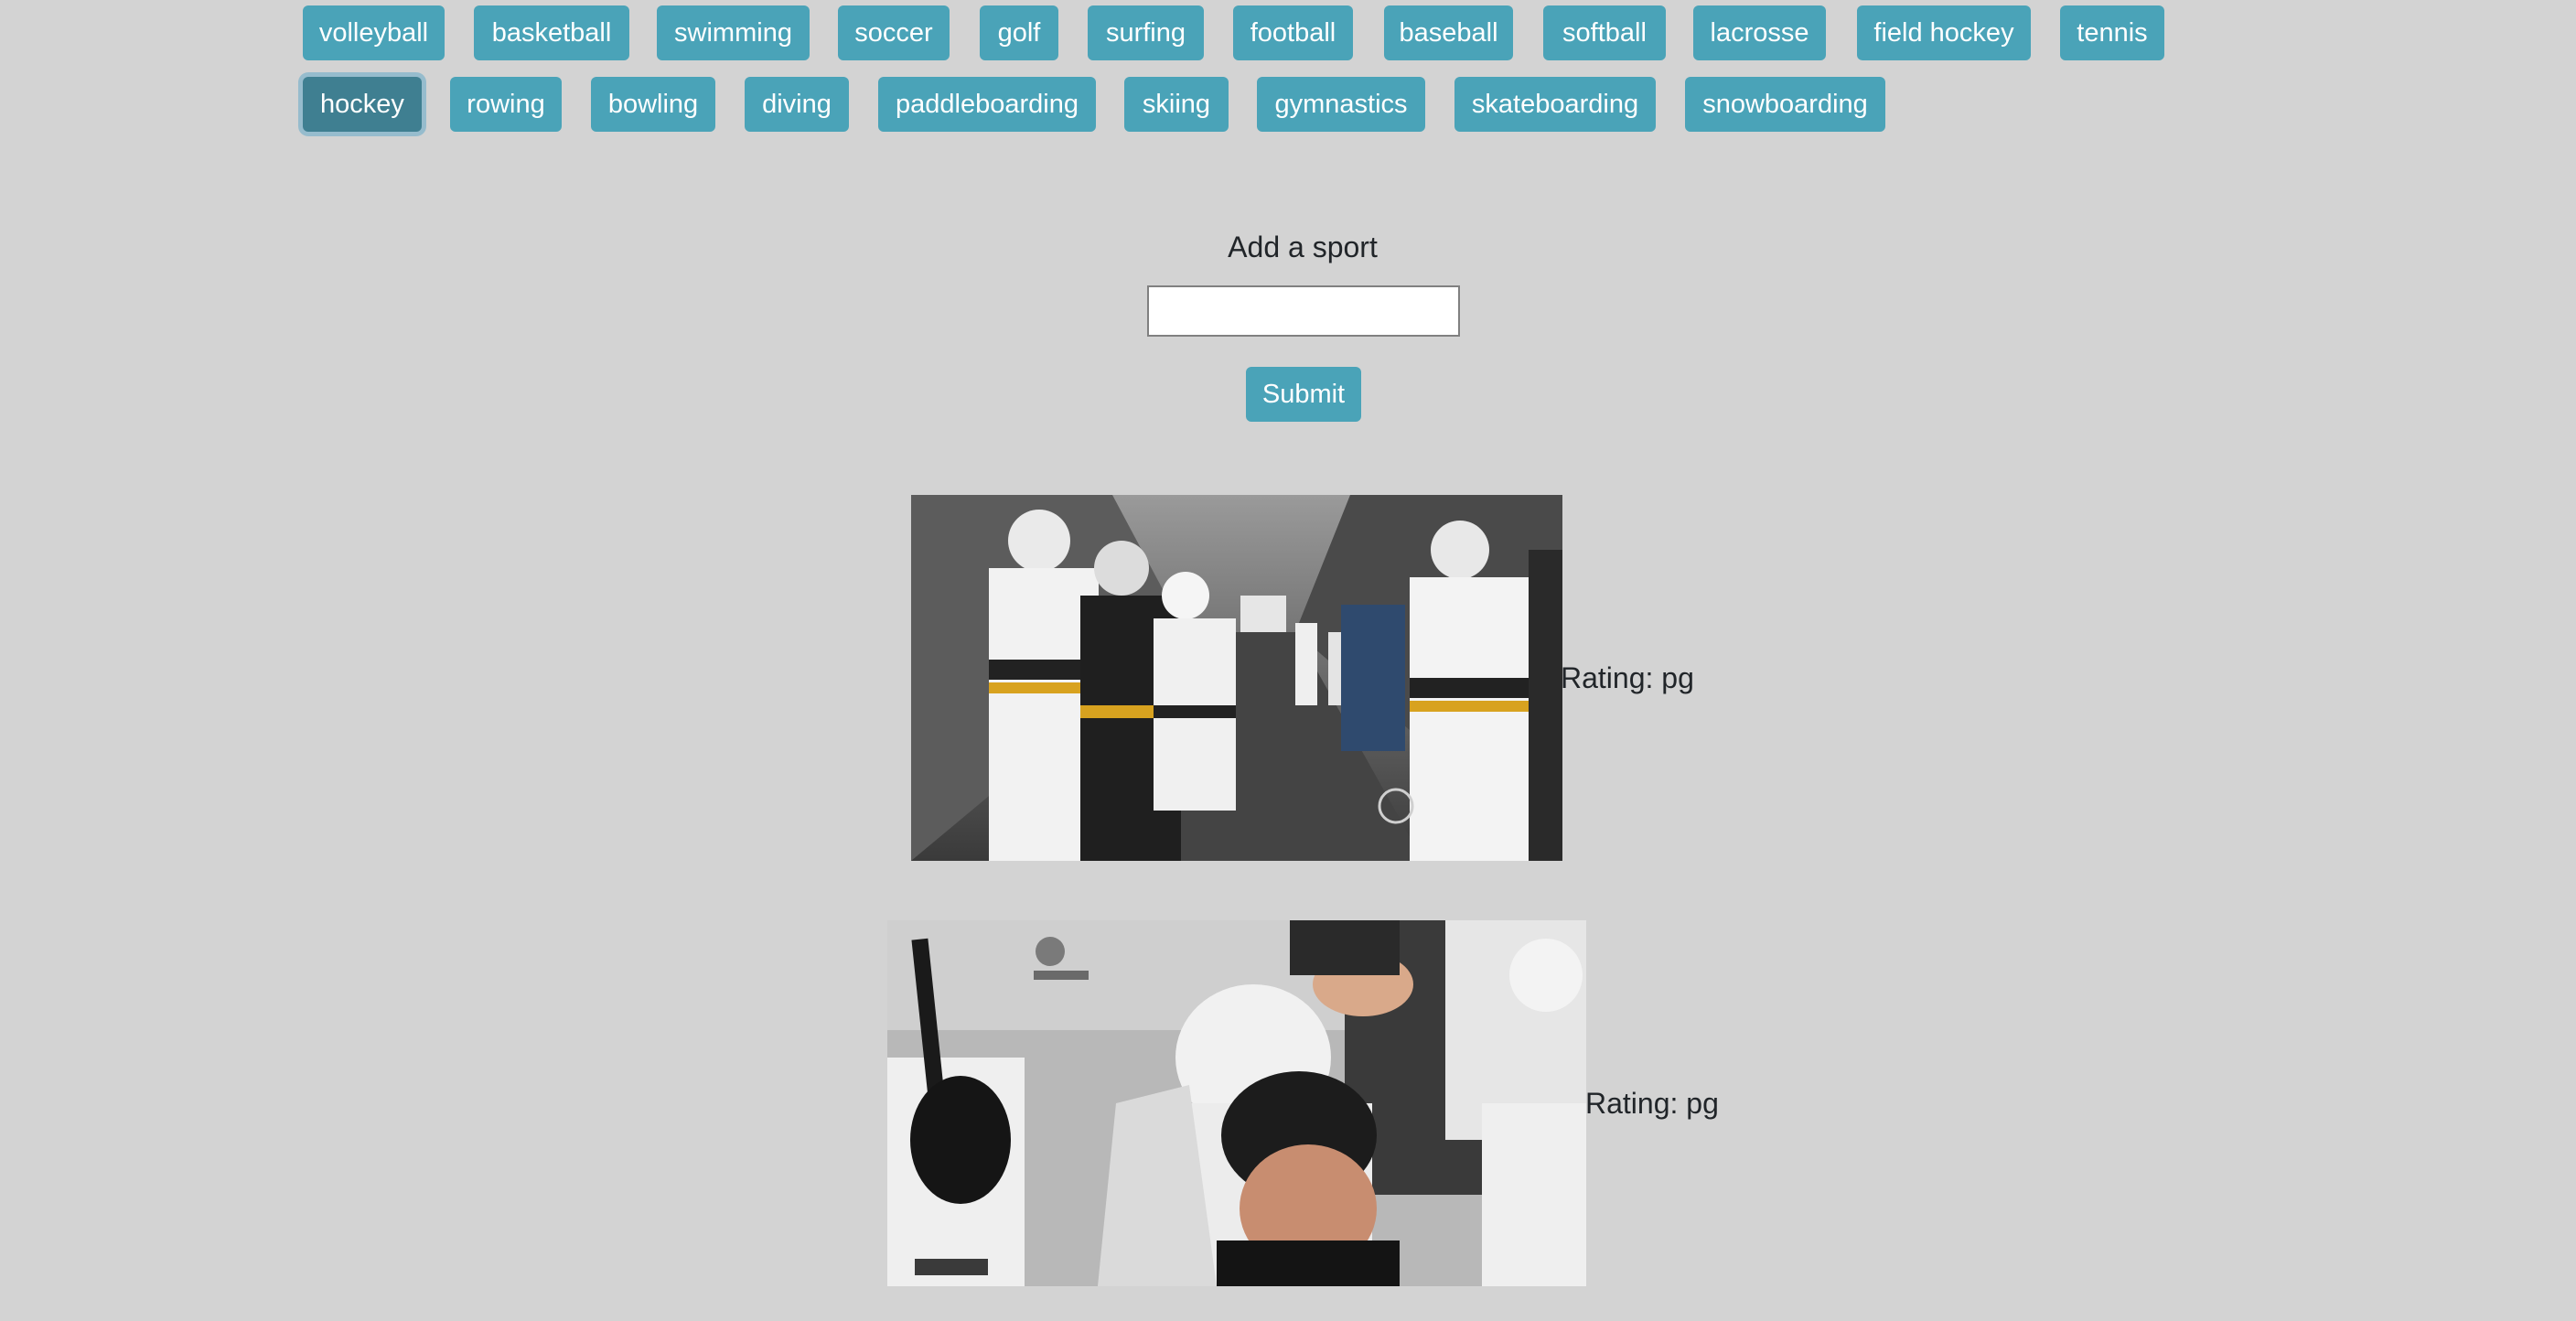 The width and height of the screenshot is (2576, 1321). Describe the element at coordinates (1627, 677) in the screenshot. I see `gif-1-rating: Rating: pg` at that location.